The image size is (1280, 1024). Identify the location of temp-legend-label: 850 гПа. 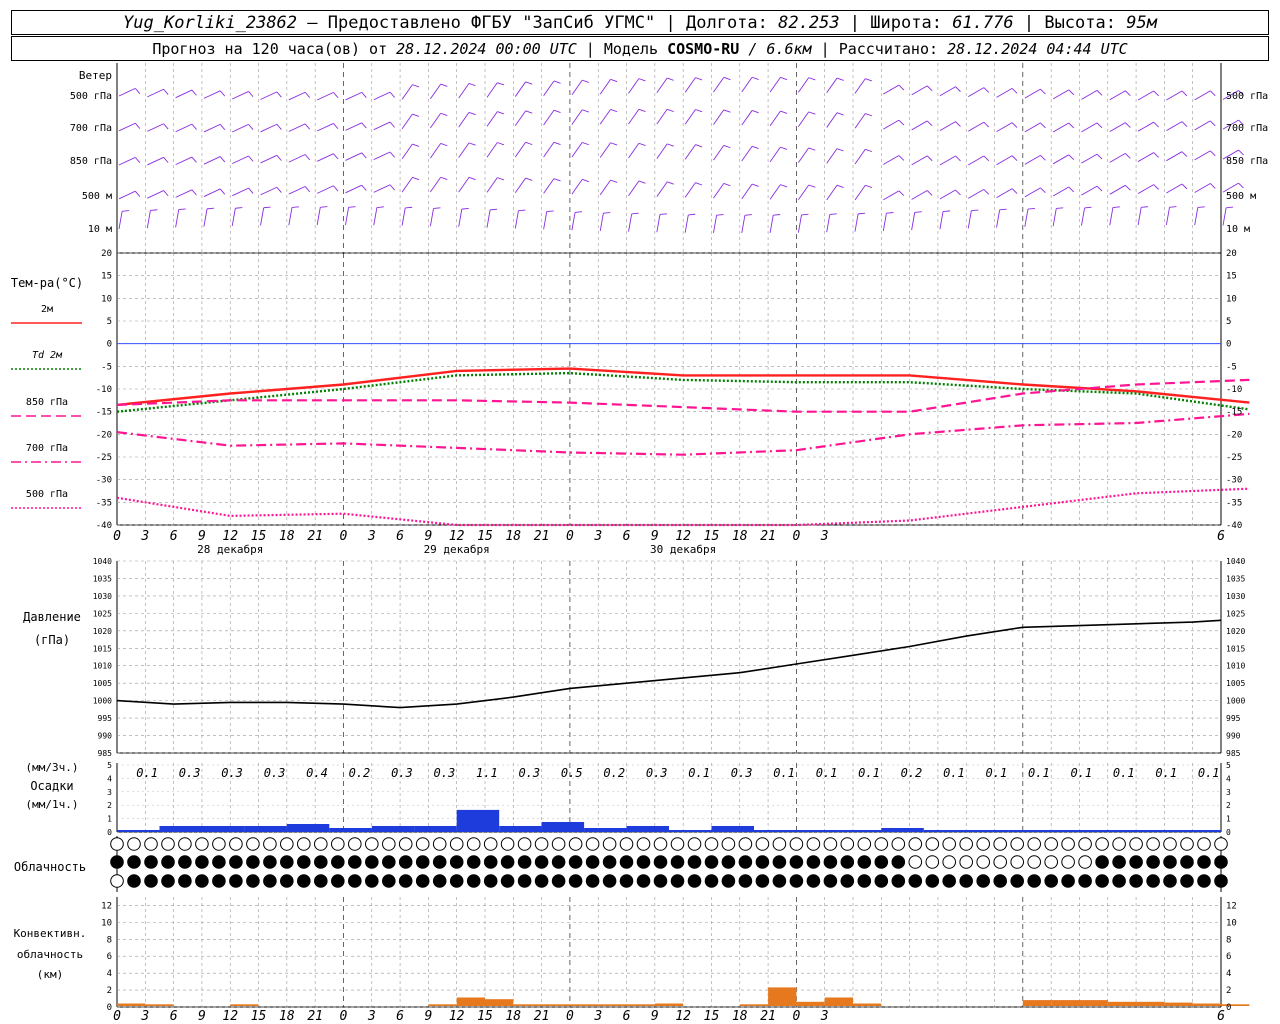
(47, 402).